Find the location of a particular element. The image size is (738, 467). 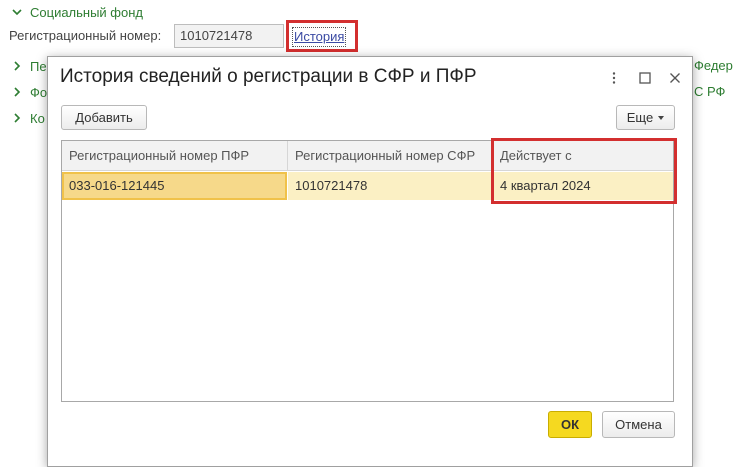

cancel-button: Отмена is located at coordinates (638, 424).